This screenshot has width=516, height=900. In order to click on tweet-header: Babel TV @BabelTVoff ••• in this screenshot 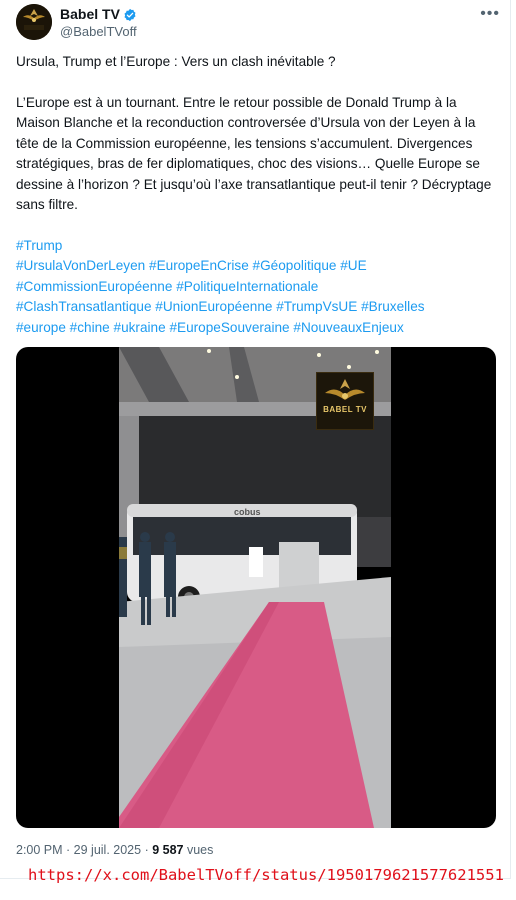, I will do `click(258, 24)`.